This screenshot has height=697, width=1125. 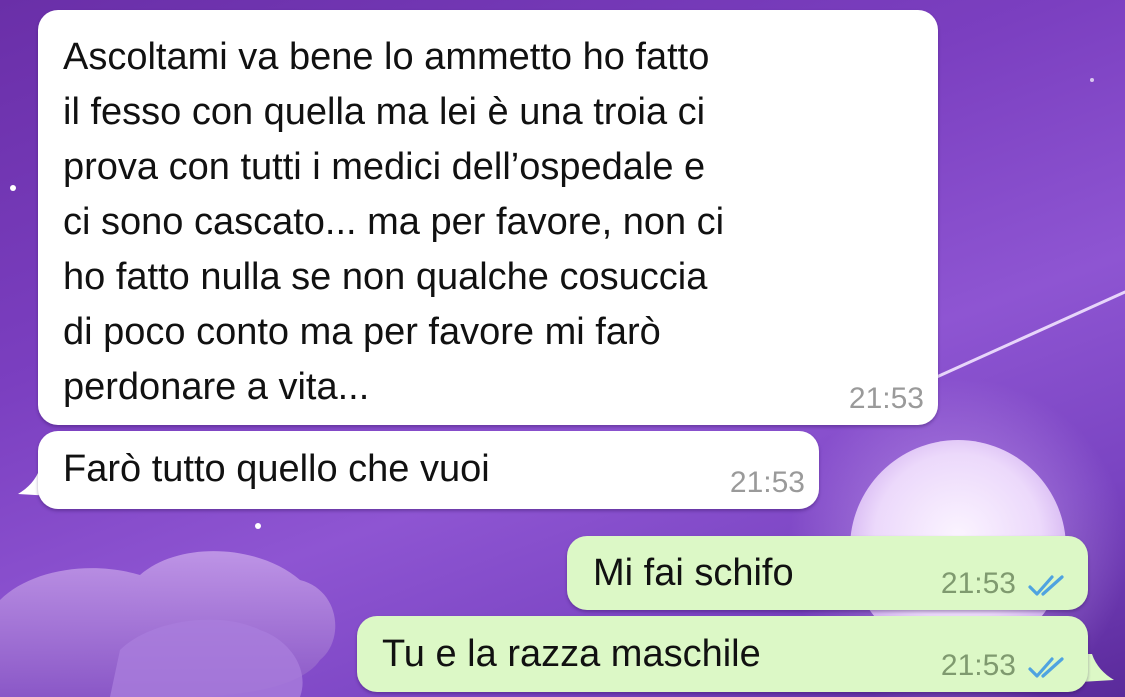 What do you see at coordinates (571, 654) in the screenshot?
I see `message-text: Tu e la razza maschile` at bounding box center [571, 654].